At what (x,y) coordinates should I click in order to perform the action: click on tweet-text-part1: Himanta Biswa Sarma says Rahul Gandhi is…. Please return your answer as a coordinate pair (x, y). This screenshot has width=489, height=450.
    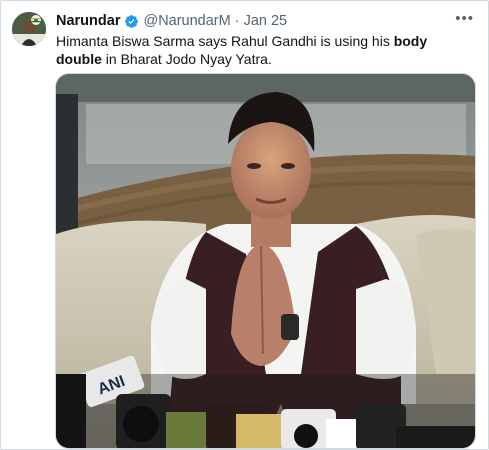
    Looking at the image, I should click on (225, 41).